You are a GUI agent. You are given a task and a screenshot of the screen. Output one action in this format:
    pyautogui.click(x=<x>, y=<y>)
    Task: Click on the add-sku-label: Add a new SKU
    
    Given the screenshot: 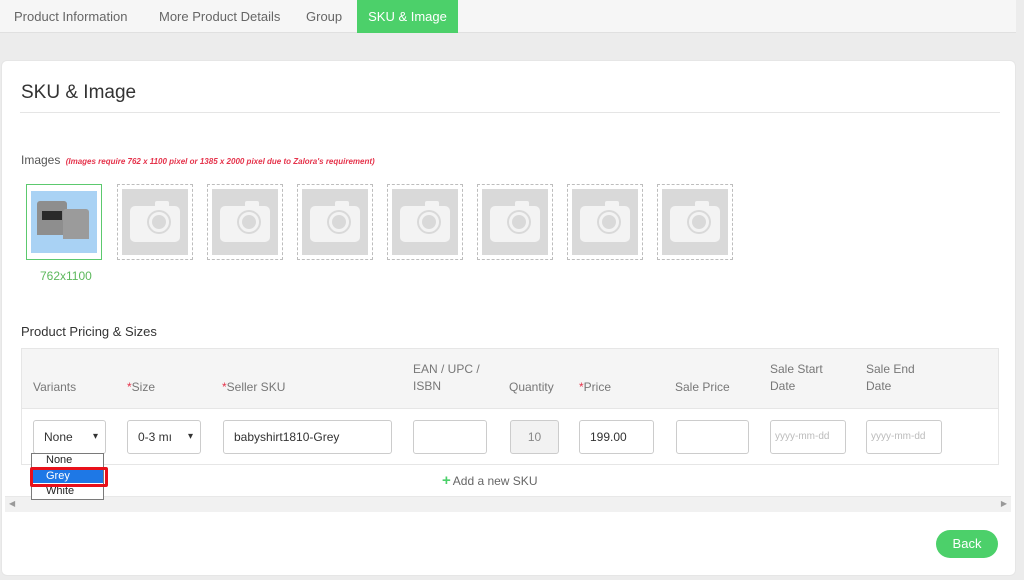 What is the action you would take?
    pyautogui.click(x=495, y=481)
    